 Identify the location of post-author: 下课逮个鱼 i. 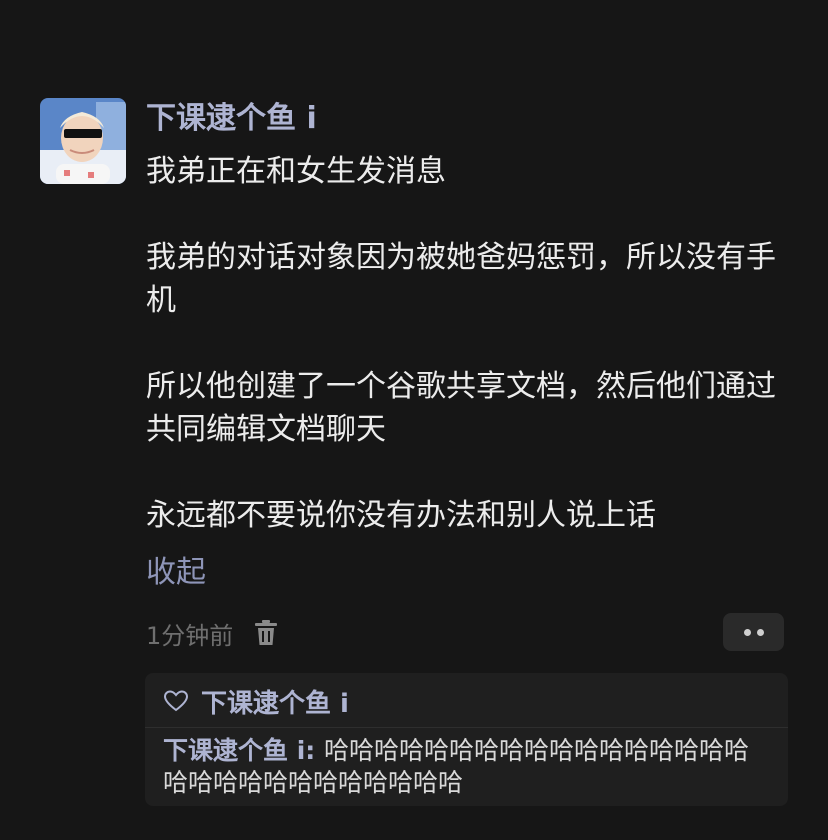
(231, 119).